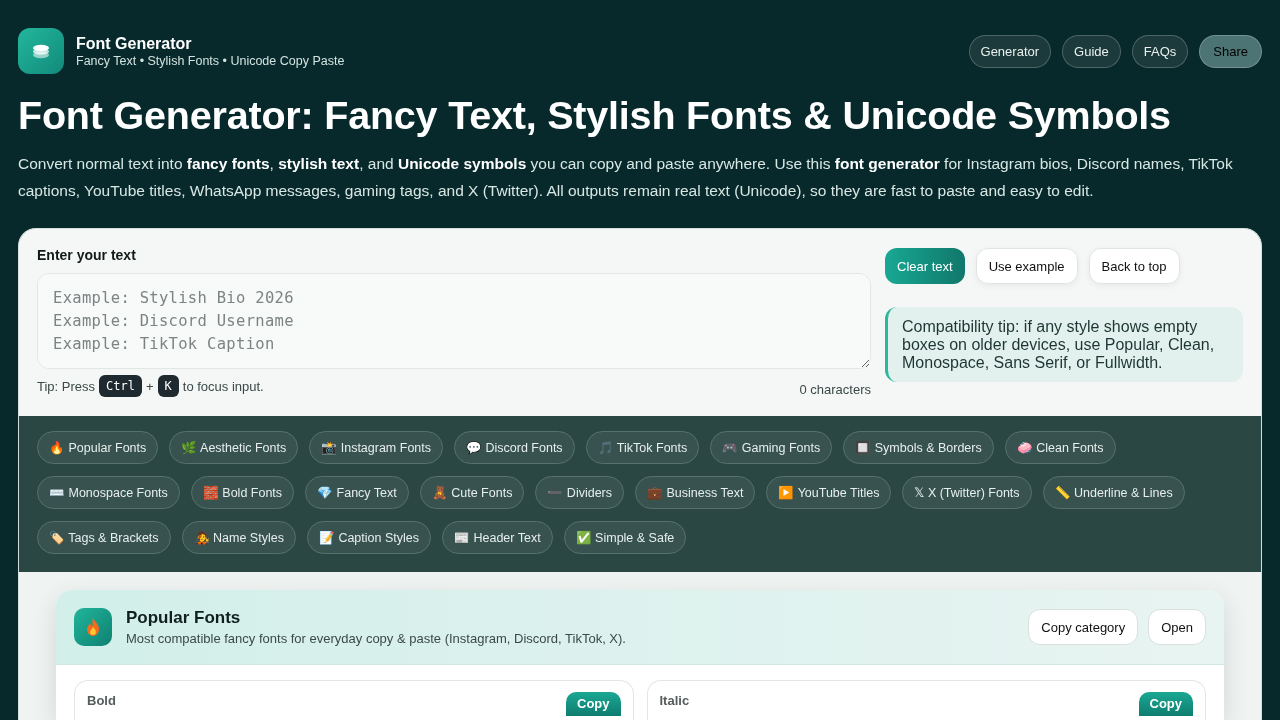 This screenshot has width=1280, height=720. I want to click on category-chip: 💬 Discord Fonts, so click(514, 447).